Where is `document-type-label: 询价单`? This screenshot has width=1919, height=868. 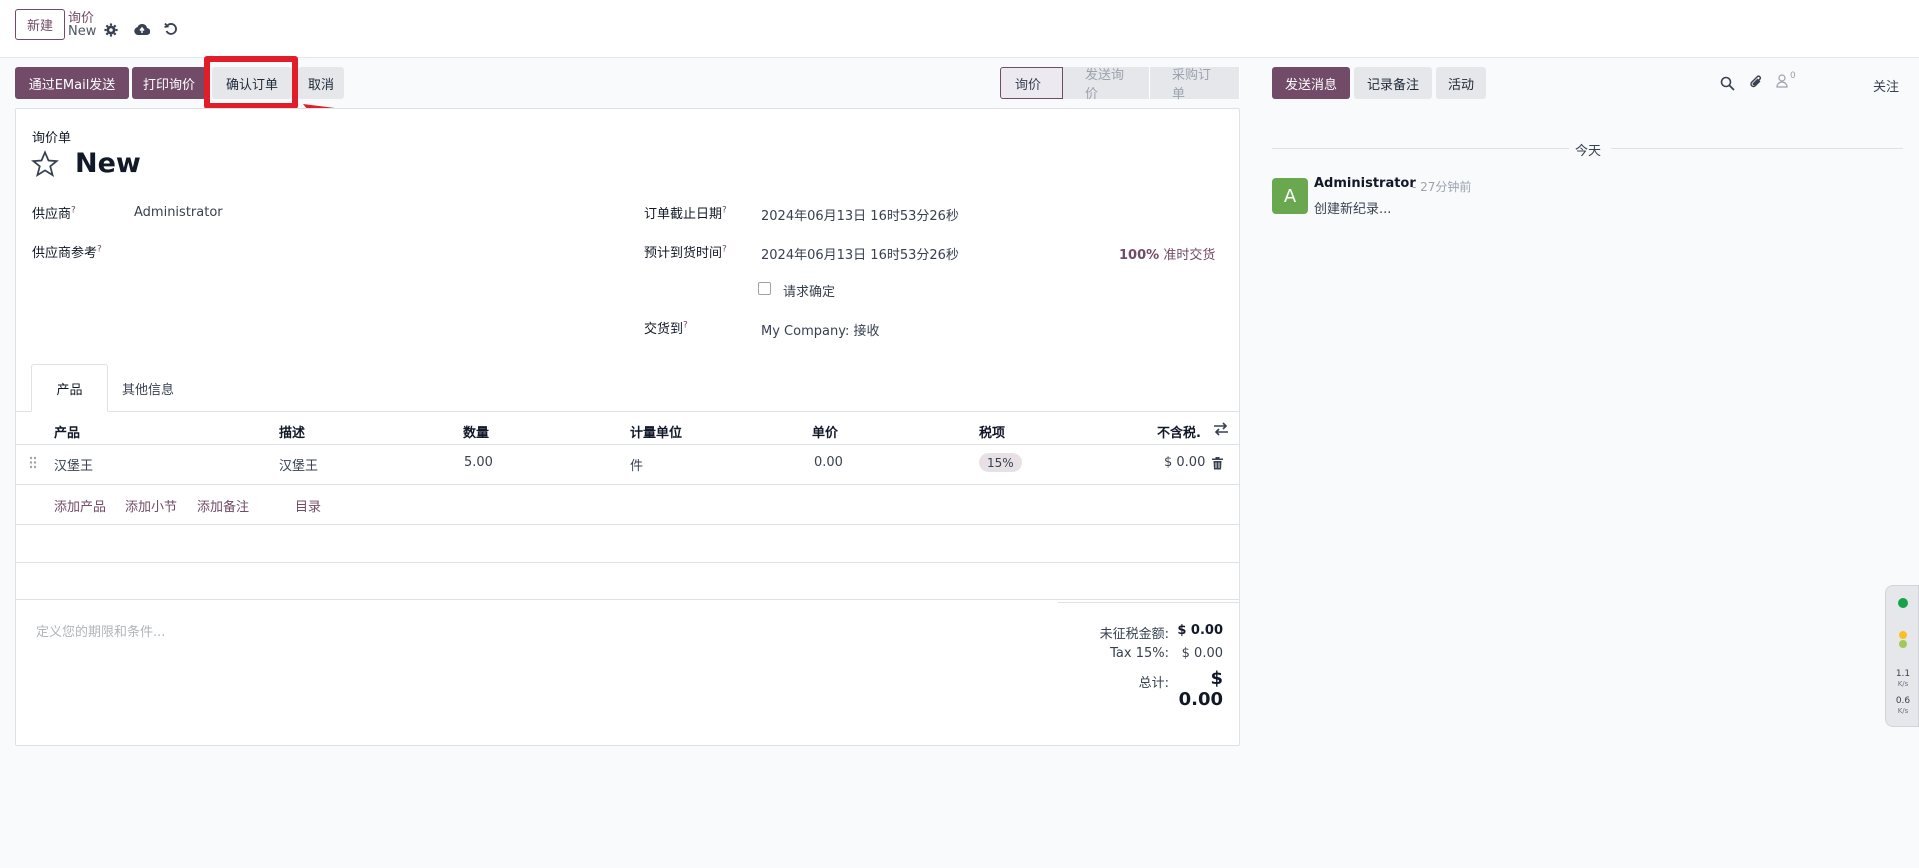
document-type-label: 询价单 is located at coordinates (52, 138).